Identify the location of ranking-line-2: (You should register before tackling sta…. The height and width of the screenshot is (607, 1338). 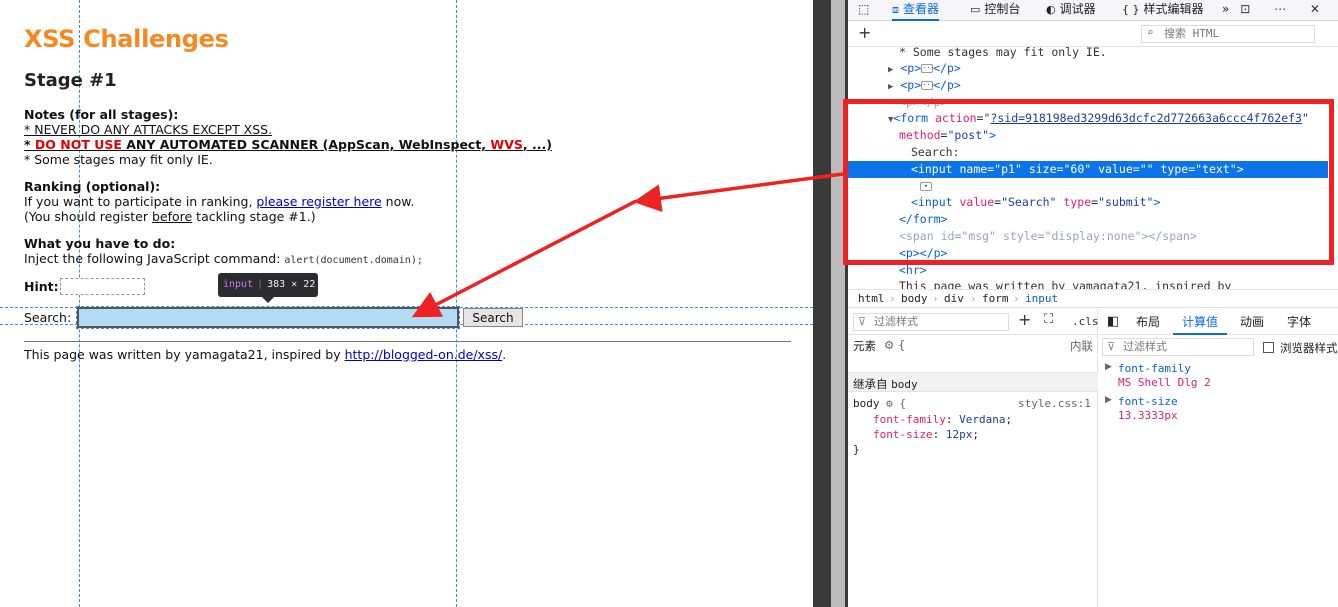
(170, 216).